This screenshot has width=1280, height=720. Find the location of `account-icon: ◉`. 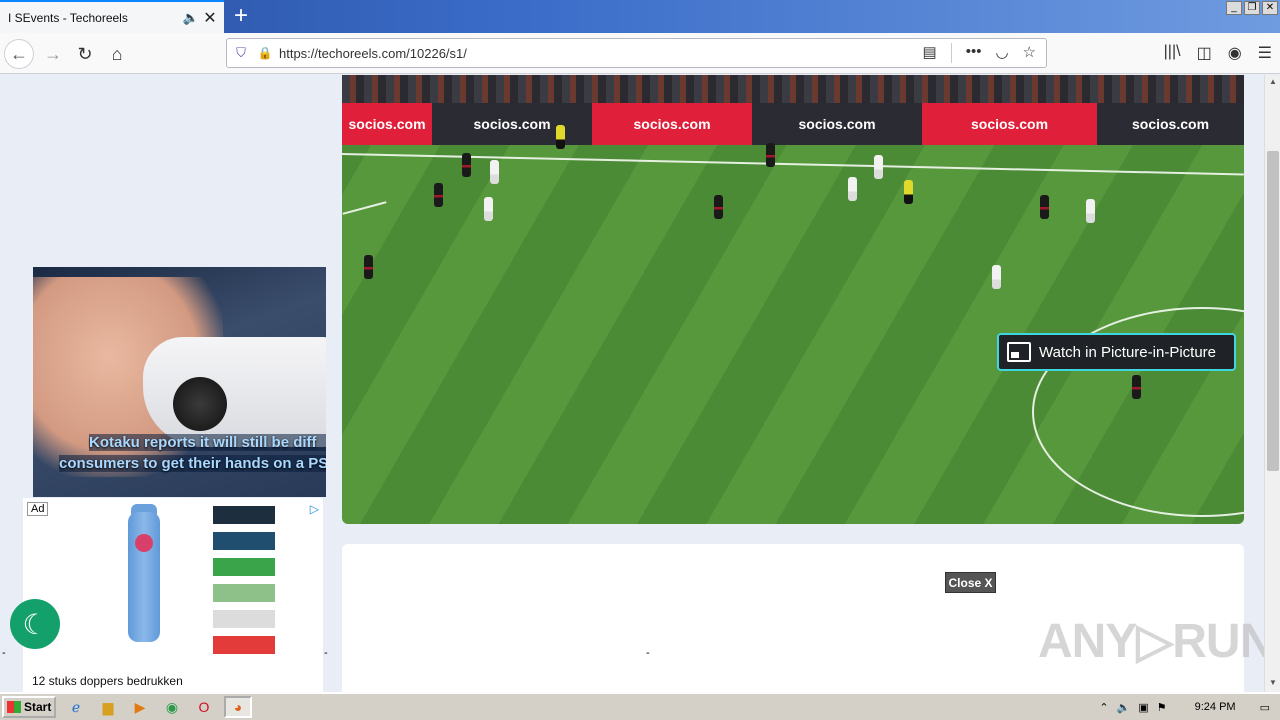

account-icon: ◉ is located at coordinates (1235, 53).